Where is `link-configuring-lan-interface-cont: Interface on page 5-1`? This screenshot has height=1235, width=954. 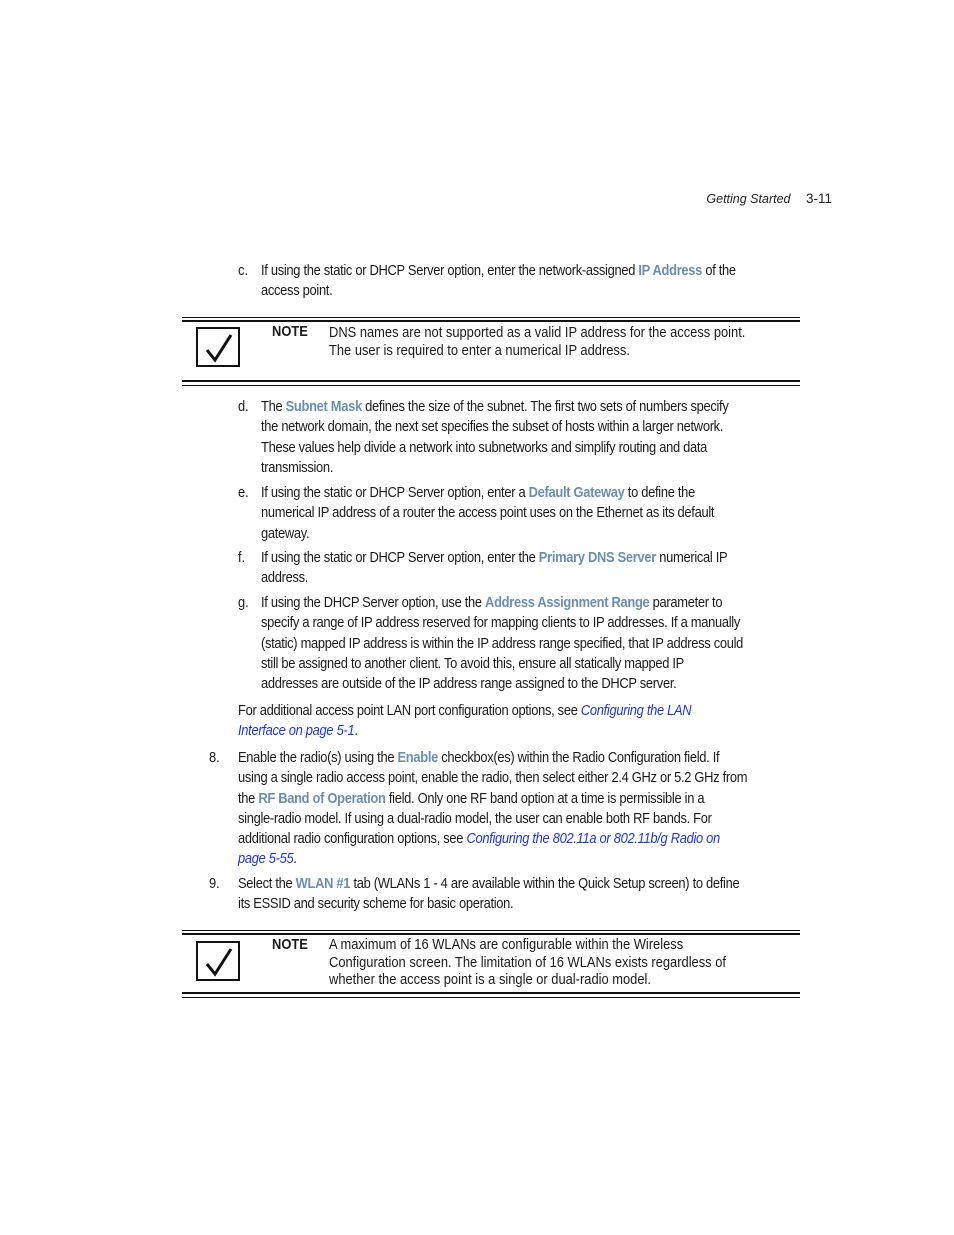
link-configuring-lan-interface-cont: Interface on page 5-1 is located at coordinates (296, 730).